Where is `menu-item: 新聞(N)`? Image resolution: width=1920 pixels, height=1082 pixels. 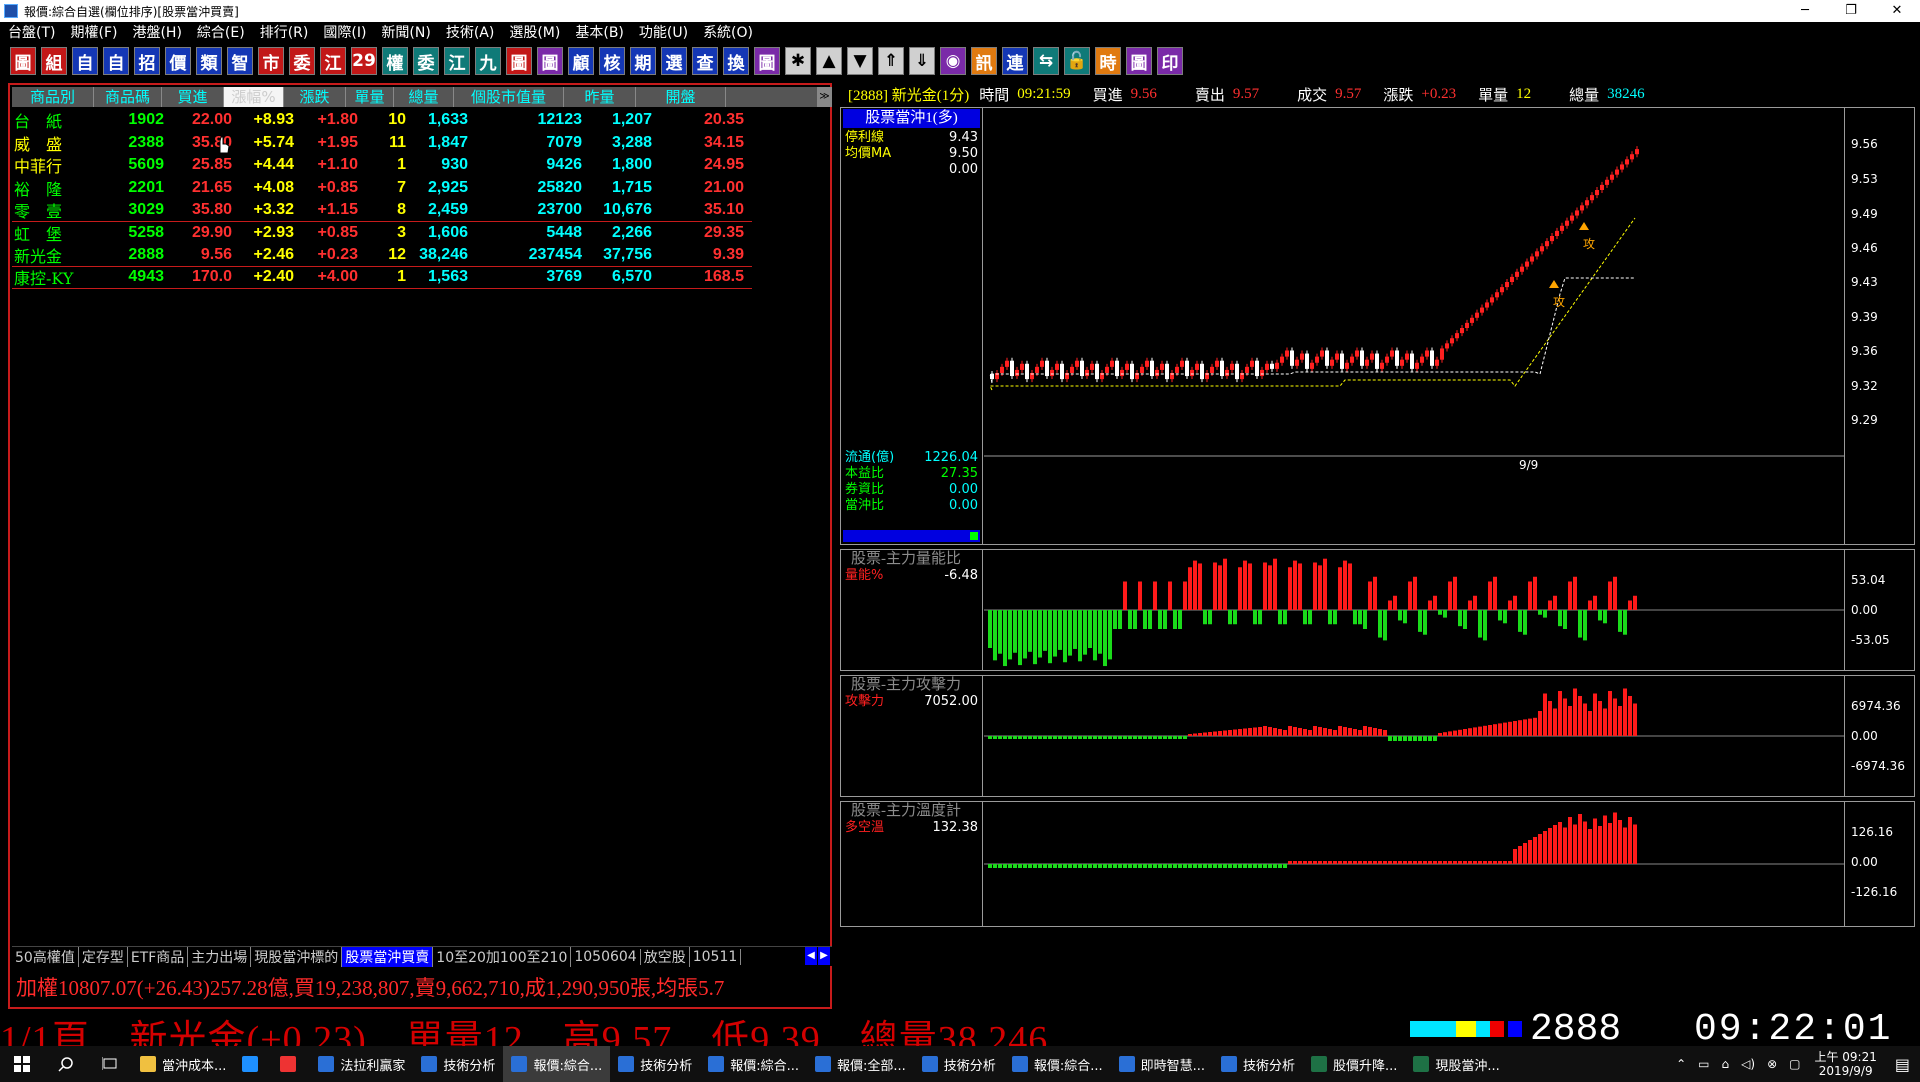
menu-item: 新聞(N) is located at coordinates (405, 32).